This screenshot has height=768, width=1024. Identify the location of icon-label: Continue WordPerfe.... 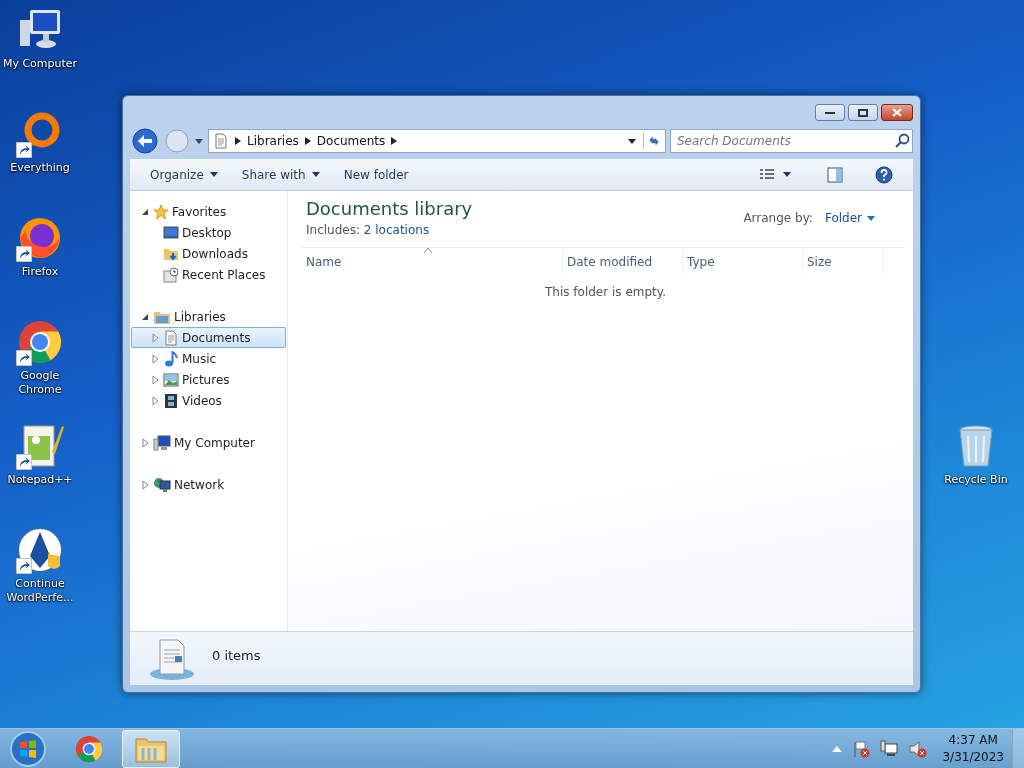
(40, 591).